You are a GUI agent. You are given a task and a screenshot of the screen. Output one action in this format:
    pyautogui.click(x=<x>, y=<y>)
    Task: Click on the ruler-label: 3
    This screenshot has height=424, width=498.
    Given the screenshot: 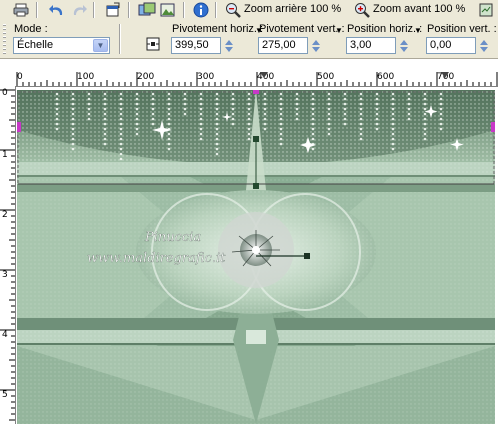 What is the action you would take?
    pyautogui.click(x=5, y=275)
    